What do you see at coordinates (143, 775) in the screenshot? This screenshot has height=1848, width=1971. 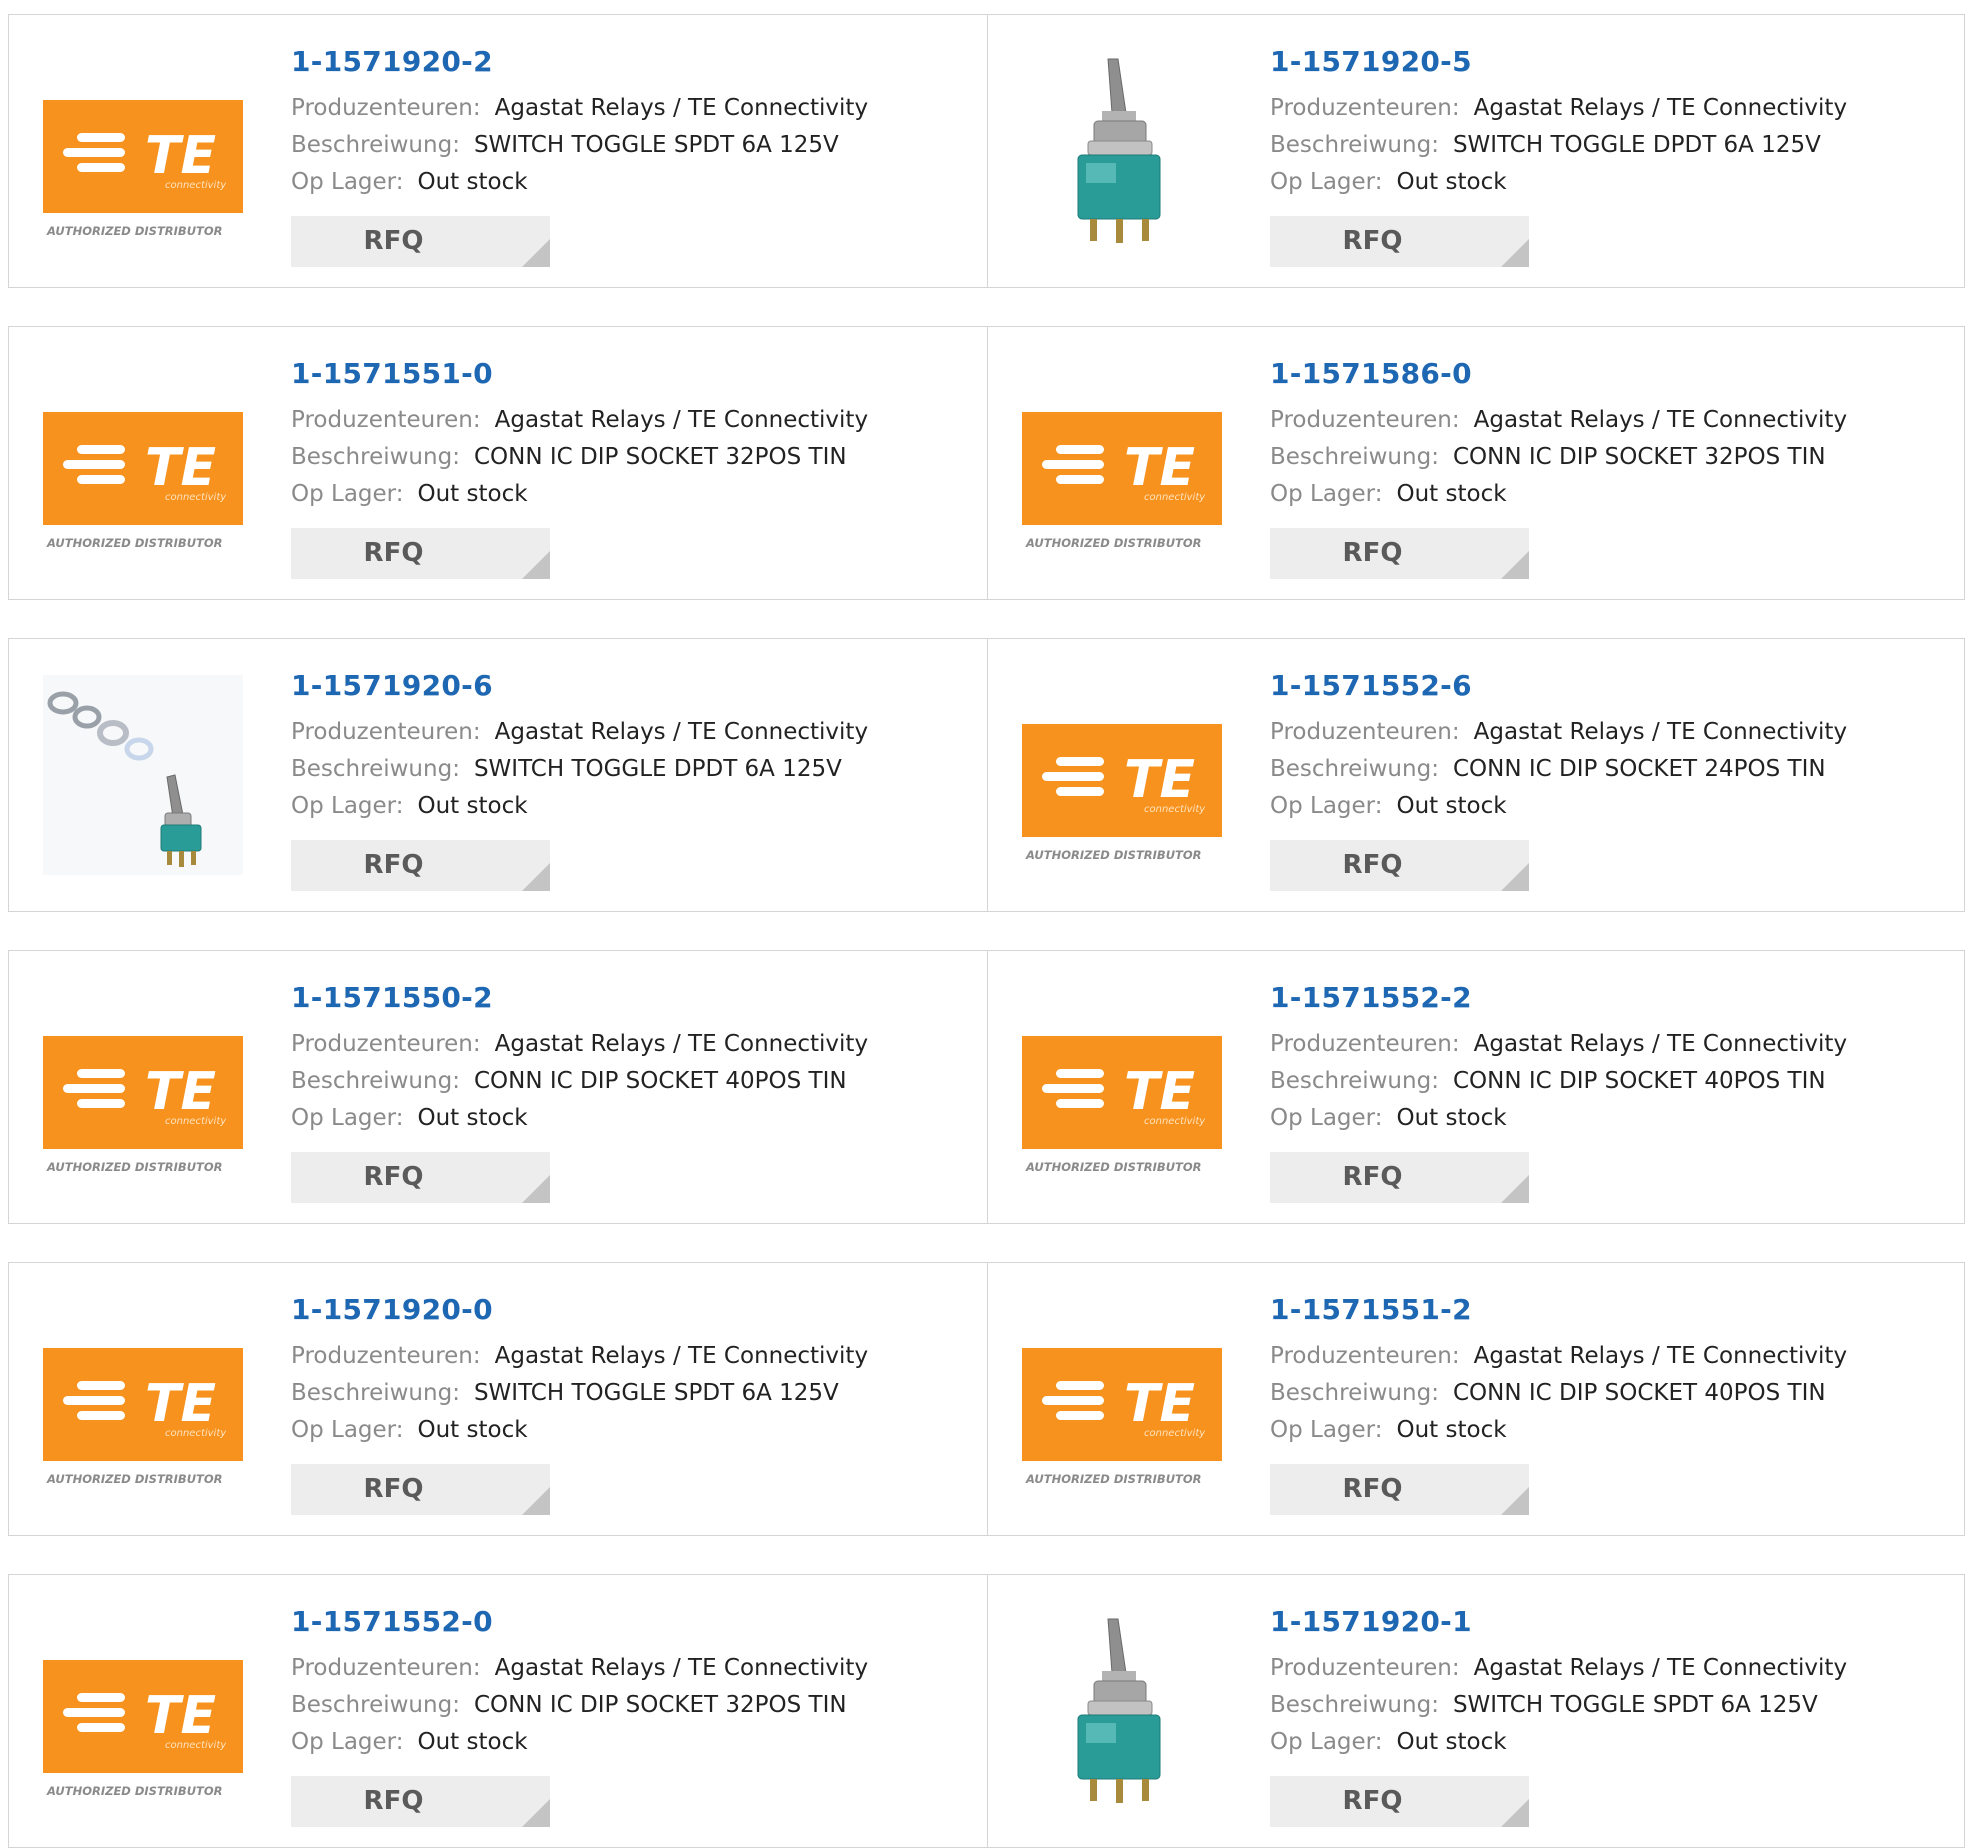 I see `toggle-switch-kit-image` at bounding box center [143, 775].